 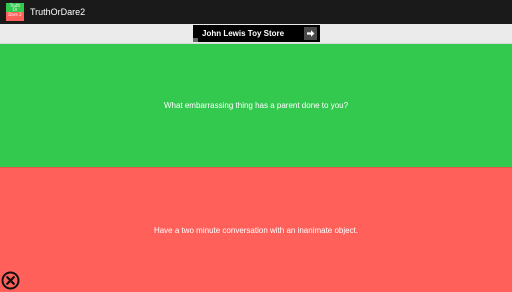 I want to click on ad-text: John Lewis Toy Store, so click(x=243, y=33).